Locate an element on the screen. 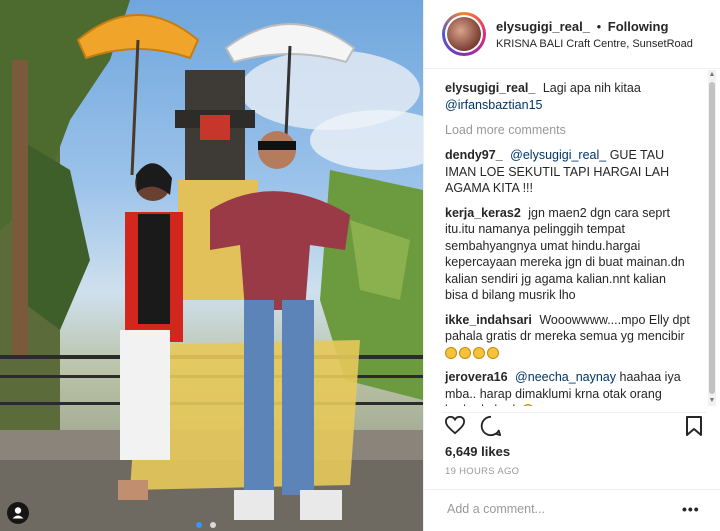  grinning-emoji-row is located at coordinates (473, 353).